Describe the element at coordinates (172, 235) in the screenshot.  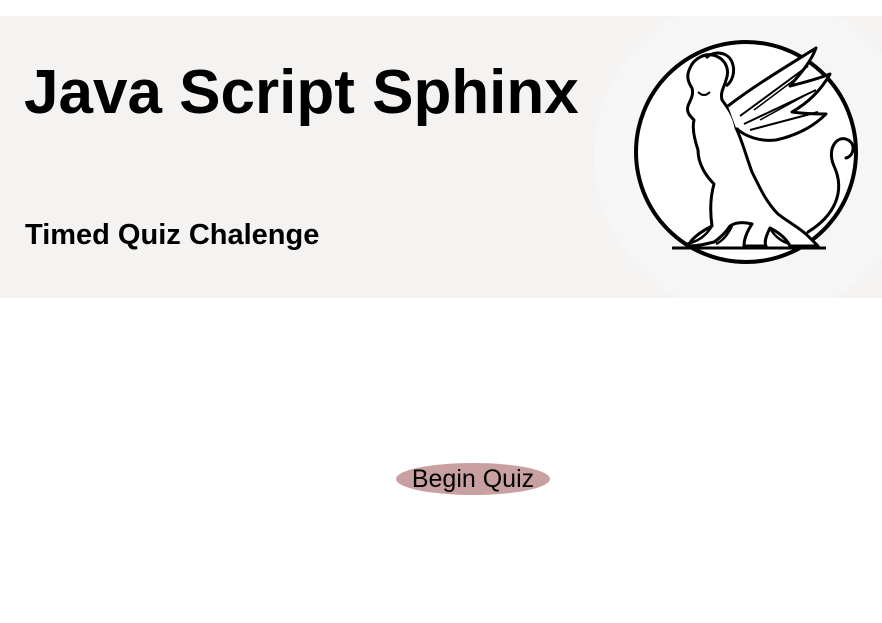
I see `page-subtitle: Timed Quiz Chalenge` at that location.